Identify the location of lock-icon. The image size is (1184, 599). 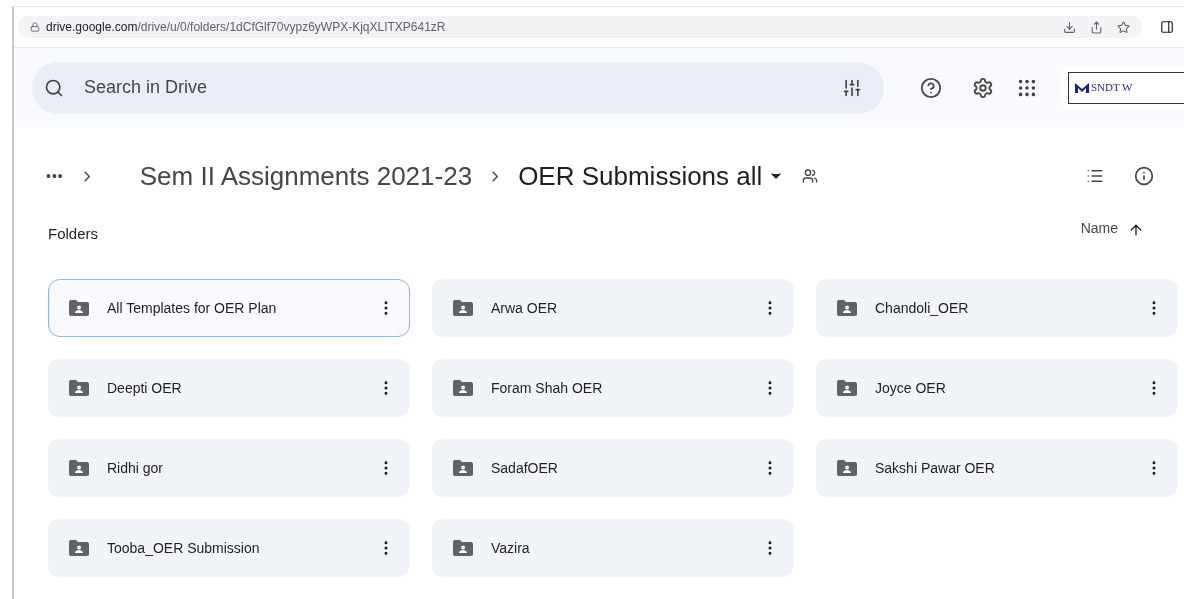
(35, 27).